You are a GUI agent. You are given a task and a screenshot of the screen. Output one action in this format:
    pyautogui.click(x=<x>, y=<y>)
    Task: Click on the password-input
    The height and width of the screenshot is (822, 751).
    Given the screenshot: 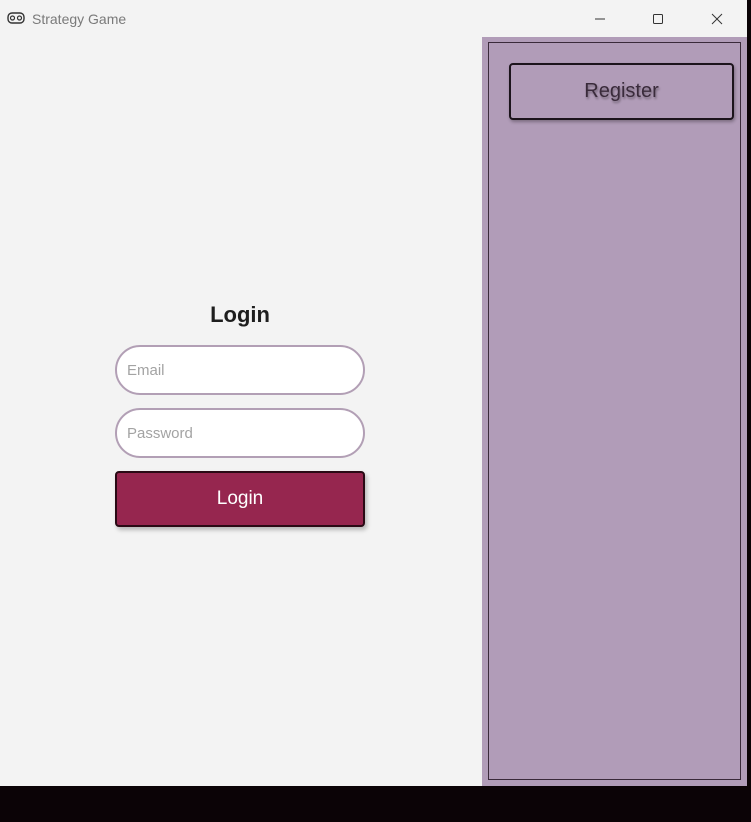 What is the action you would take?
    pyautogui.click(x=240, y=433)
    